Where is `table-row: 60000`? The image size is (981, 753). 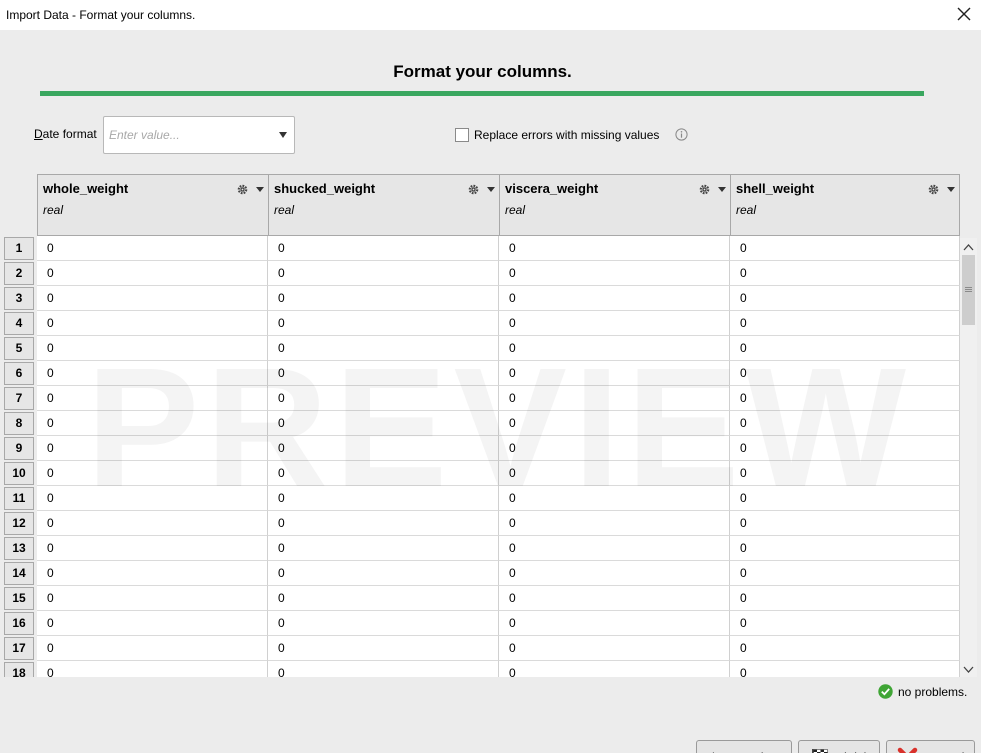 table-row: 60000 is located at coordinates (482, 373).